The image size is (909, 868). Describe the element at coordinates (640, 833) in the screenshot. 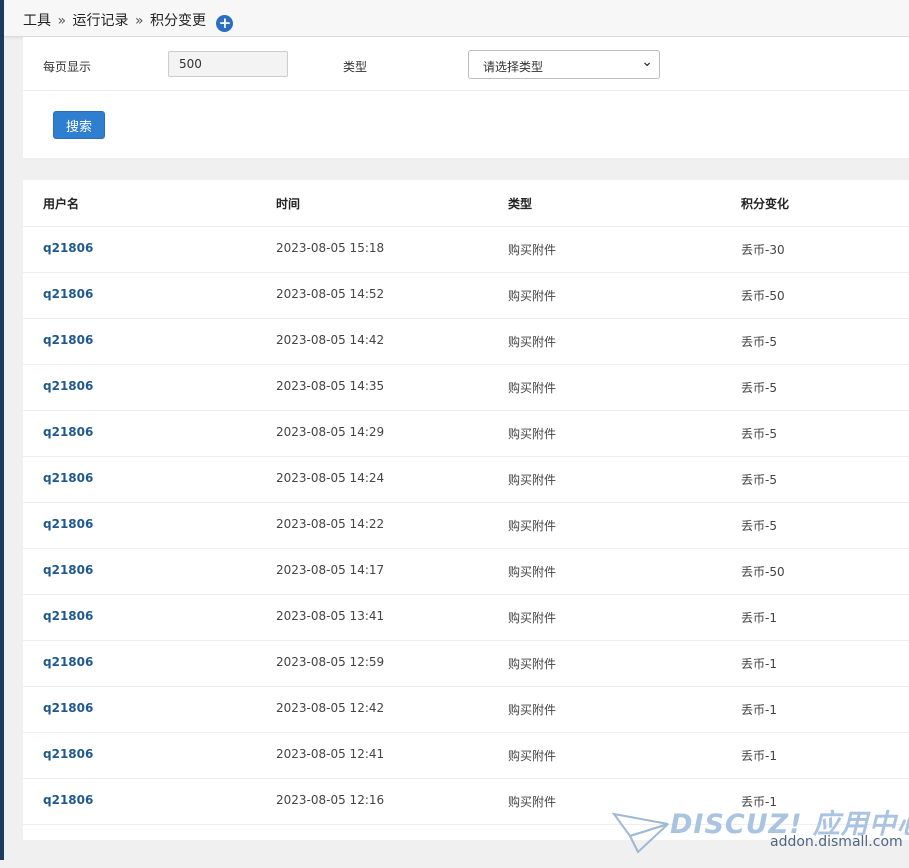

I see `paper-plane-icon` at that location.